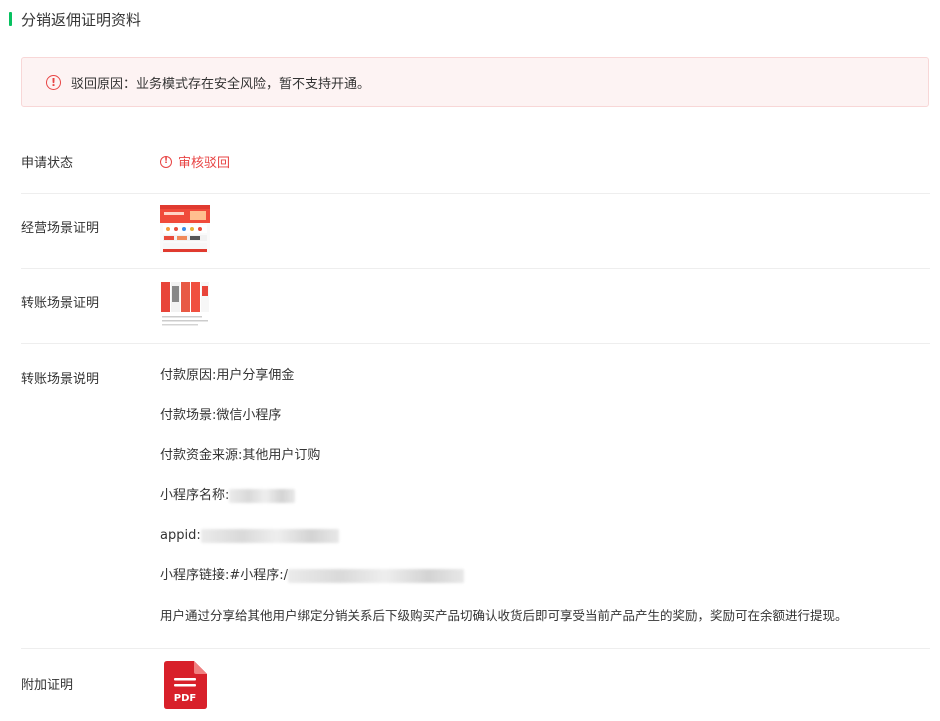 The height and width of the screenshot is (721, 940). What do you see at coordinates (475, 82) in the screenshot?
I see `rejection-alert: ! 驳回原因：业务模式存在安全风险，暂不支持开通。` at bounding box center [475, 82].